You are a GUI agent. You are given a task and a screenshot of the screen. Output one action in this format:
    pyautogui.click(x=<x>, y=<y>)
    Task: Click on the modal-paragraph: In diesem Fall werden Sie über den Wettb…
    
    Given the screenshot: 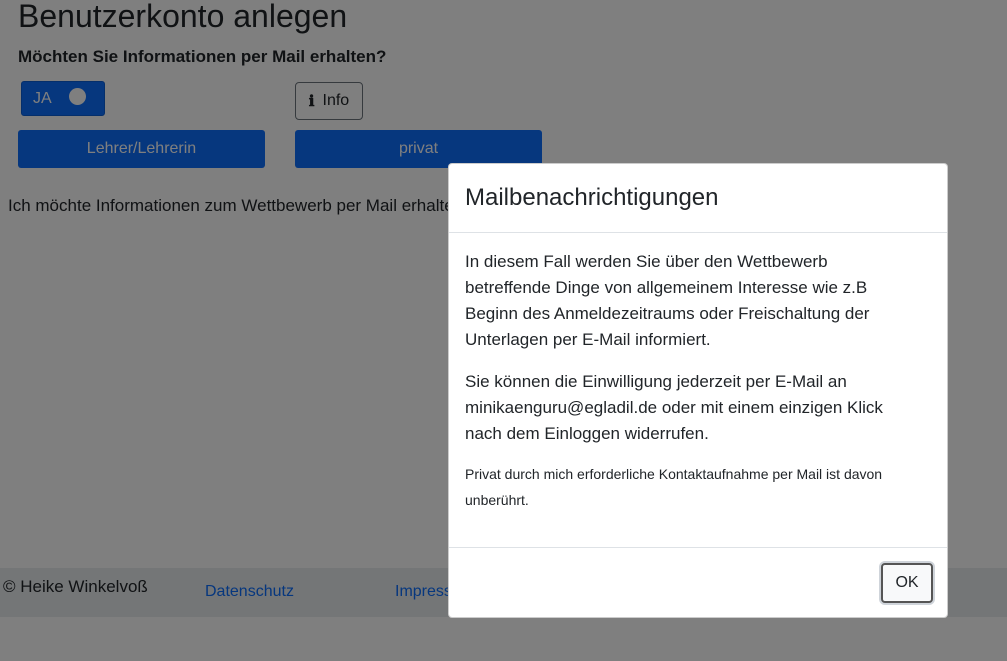 What is the action you would take?
    pyautogui.click(x=667, y=300)
    